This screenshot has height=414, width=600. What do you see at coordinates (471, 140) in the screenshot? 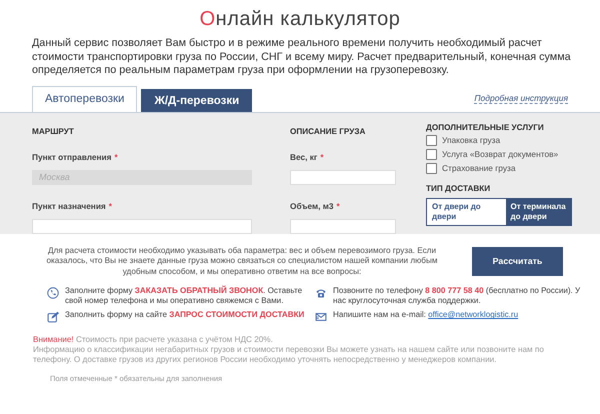
I see `checkbox-label: Упаковка груза` at bounding box center [471, 140].